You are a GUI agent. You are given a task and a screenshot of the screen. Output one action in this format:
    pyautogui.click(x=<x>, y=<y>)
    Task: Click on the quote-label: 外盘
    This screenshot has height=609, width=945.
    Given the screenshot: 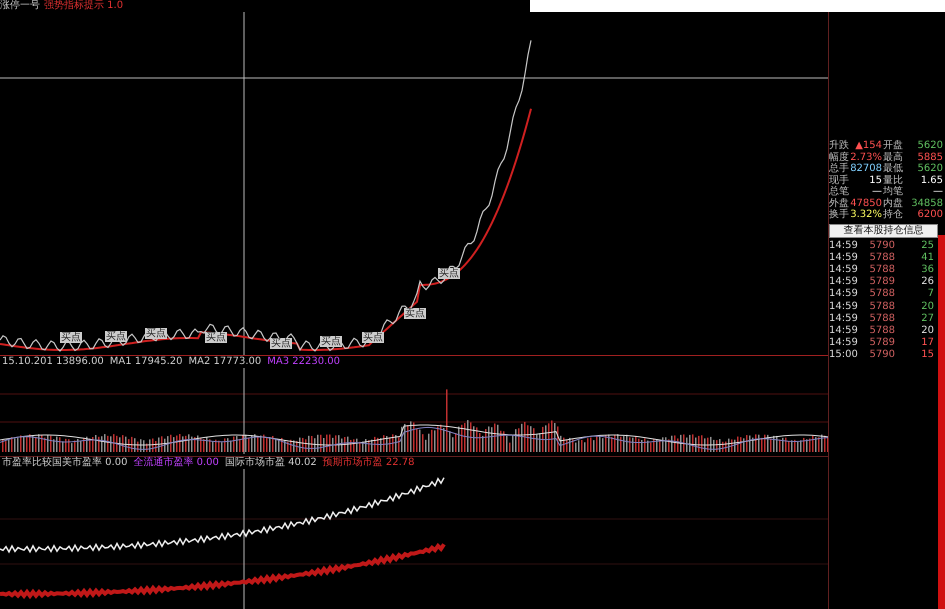 What is the action you would take?
    pyautogui.click(x=839, y=203)
    